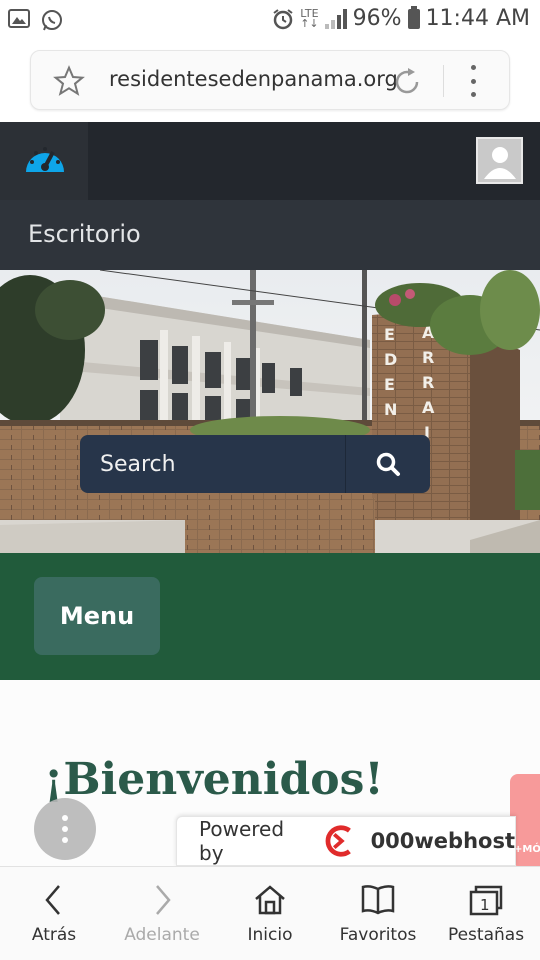 Image resolution: width=540 pixels, height=960 pixels. What do you see at coordinates (19, 18) in the screenshot?
I see `gallery-icon` at bounding box center [19, 18].